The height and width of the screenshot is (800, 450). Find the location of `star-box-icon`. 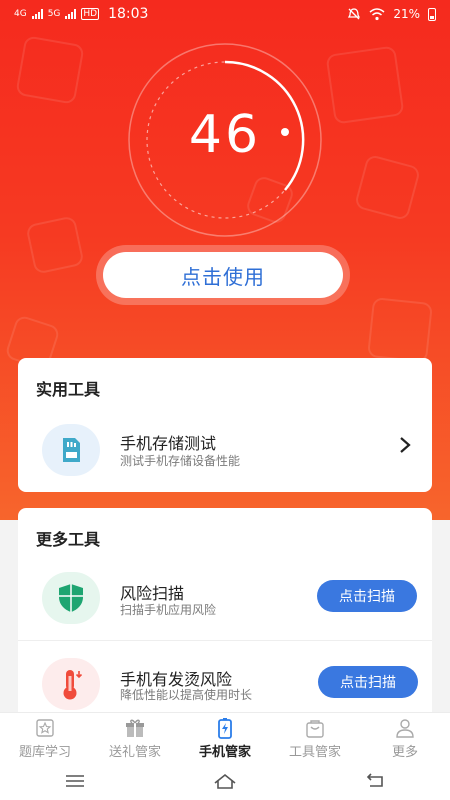

star-box-icon is located at coordinates (45, 728).